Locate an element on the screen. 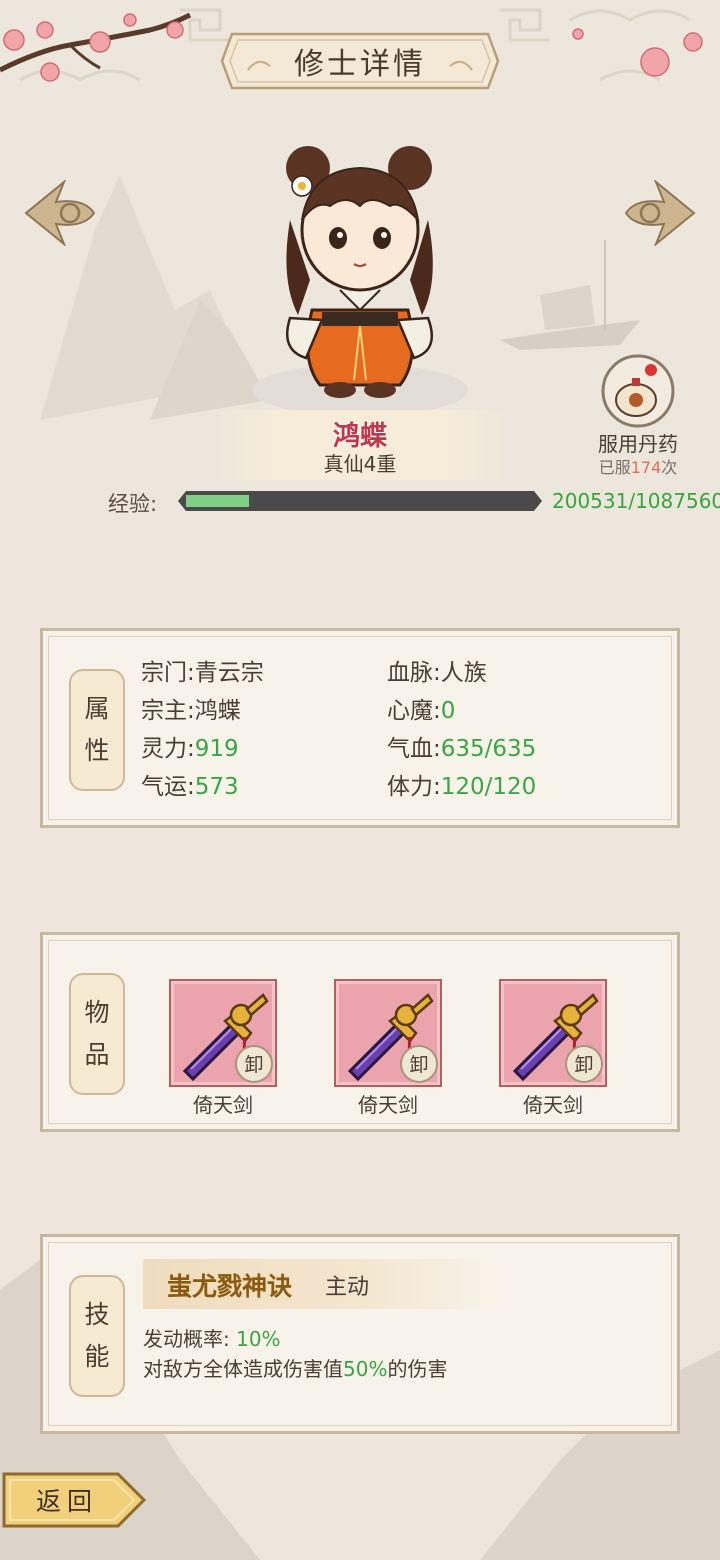  items-tag-char-2: 品 is located at coordinates (97, 1054).